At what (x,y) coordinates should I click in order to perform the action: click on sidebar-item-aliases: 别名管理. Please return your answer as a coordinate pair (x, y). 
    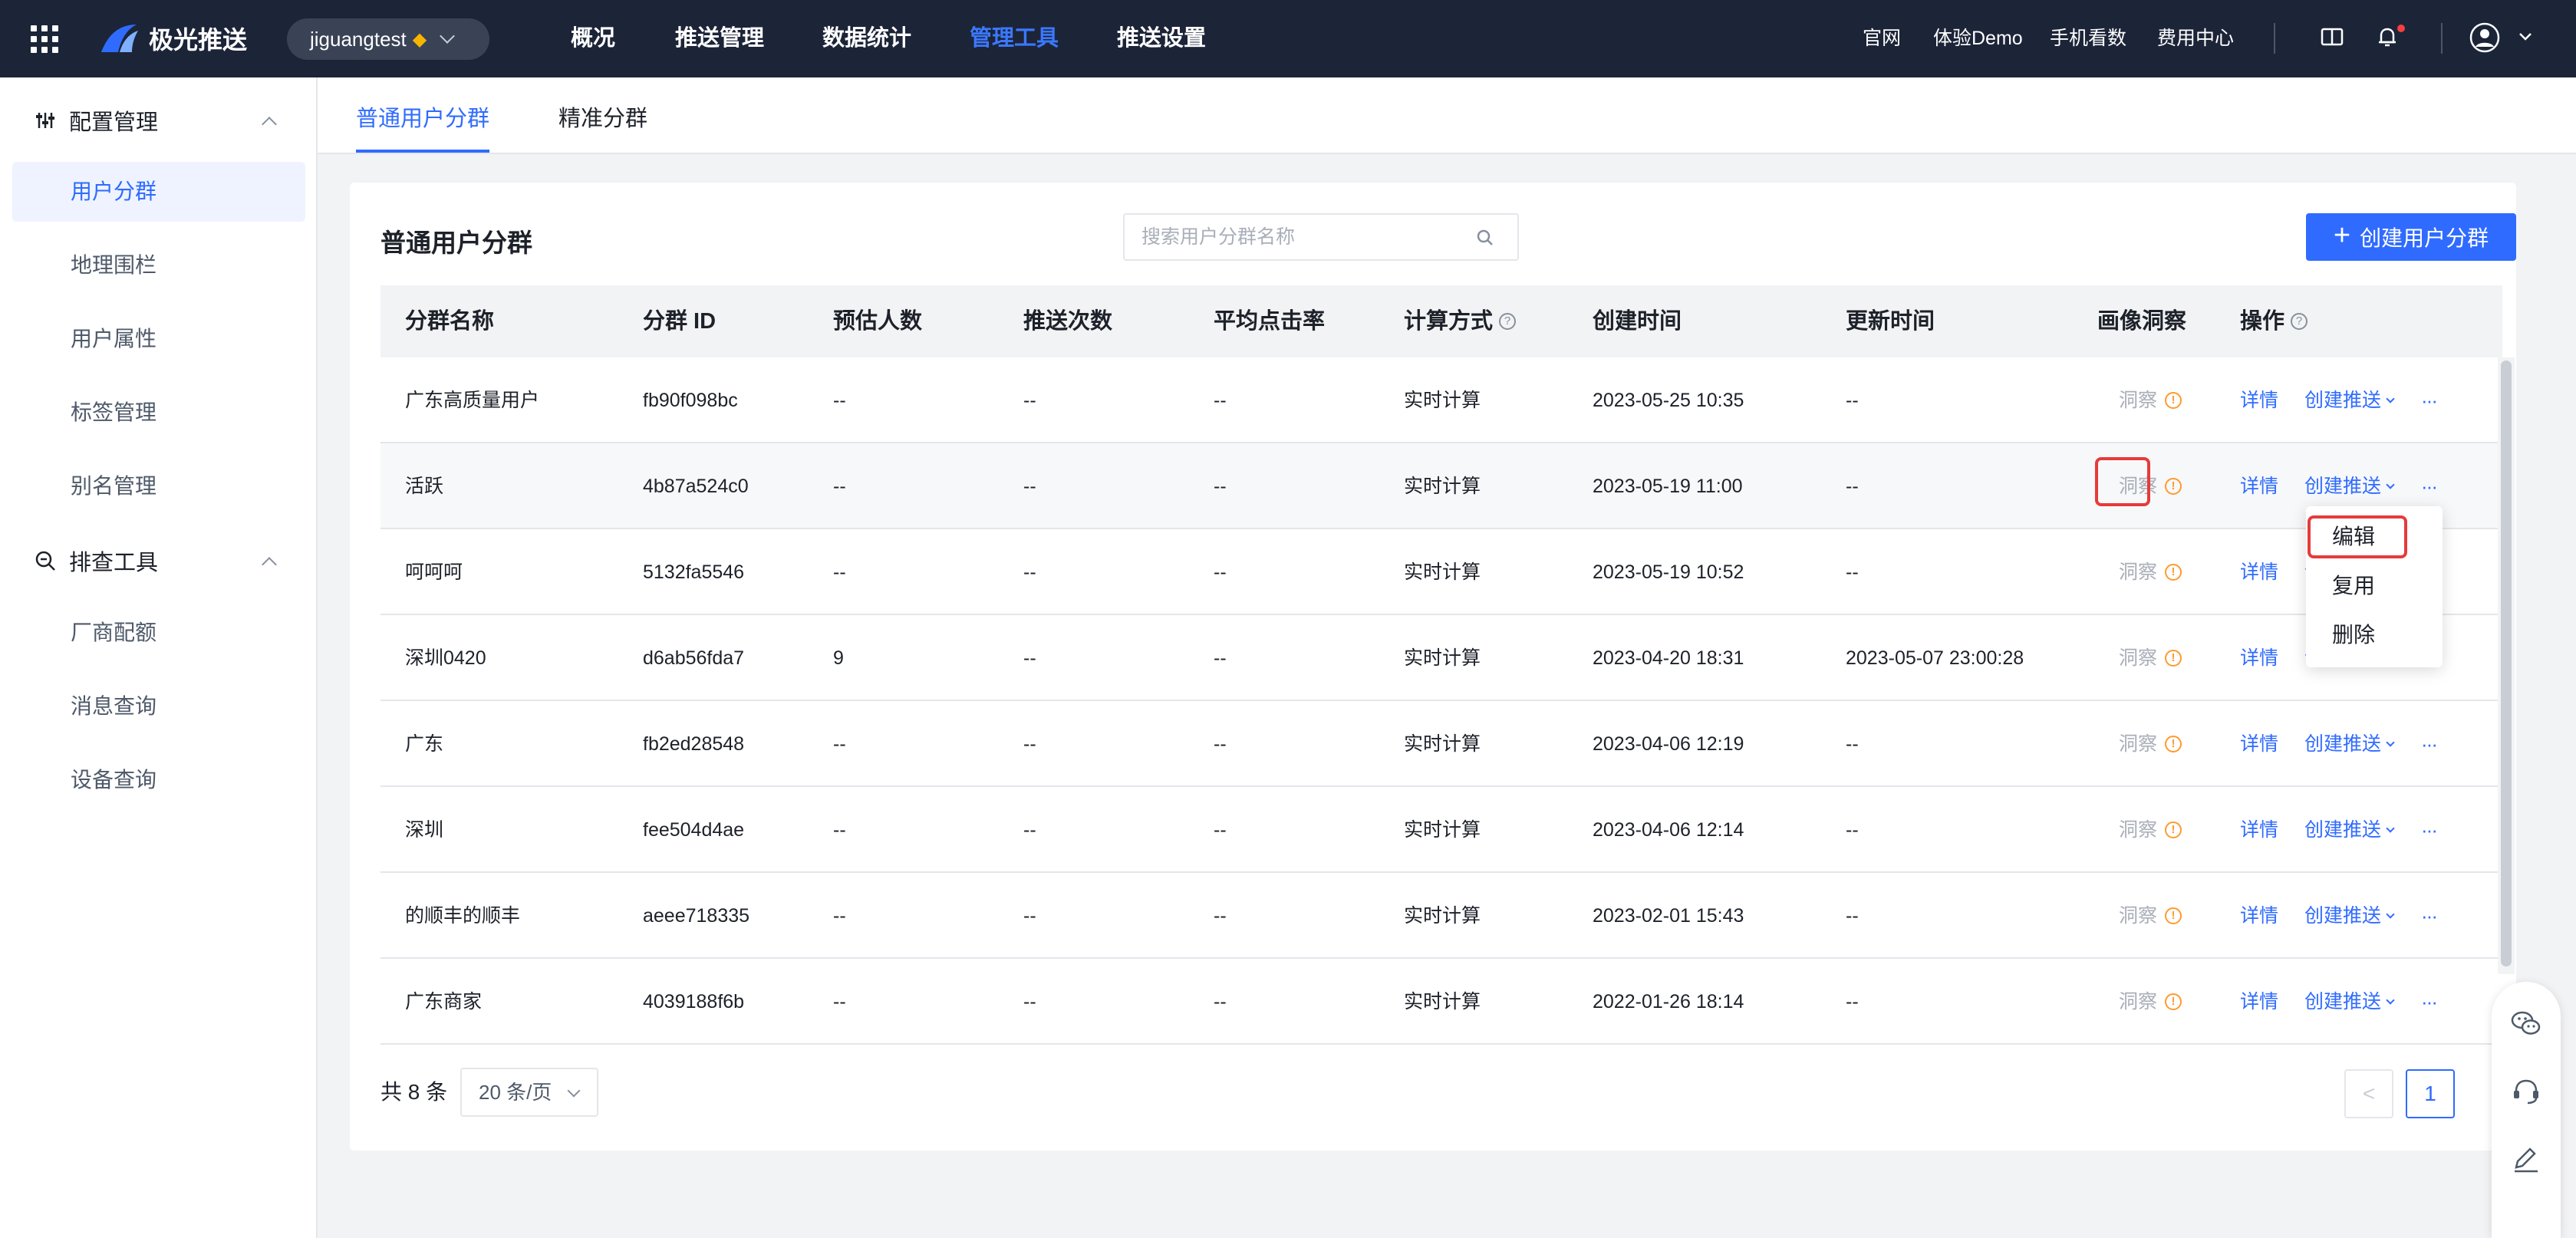
    Looking at the image, I should click on (158, 486).